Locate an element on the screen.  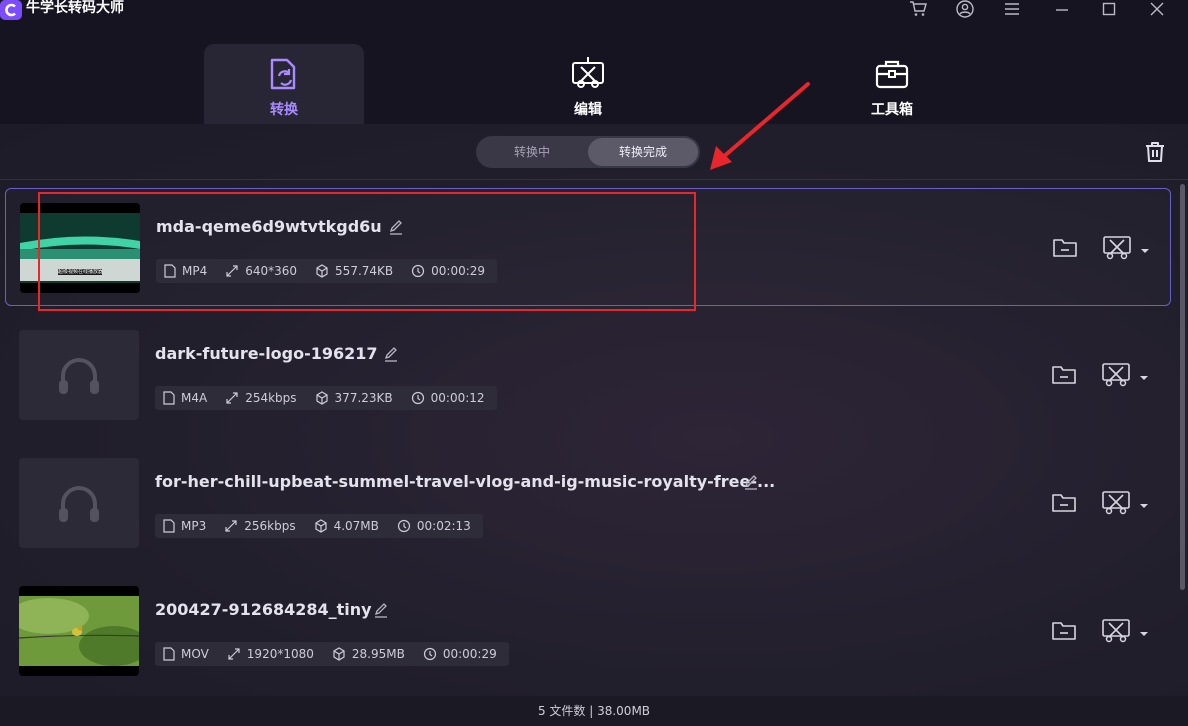
file-format: M4A is located at coordinates (194, 398).